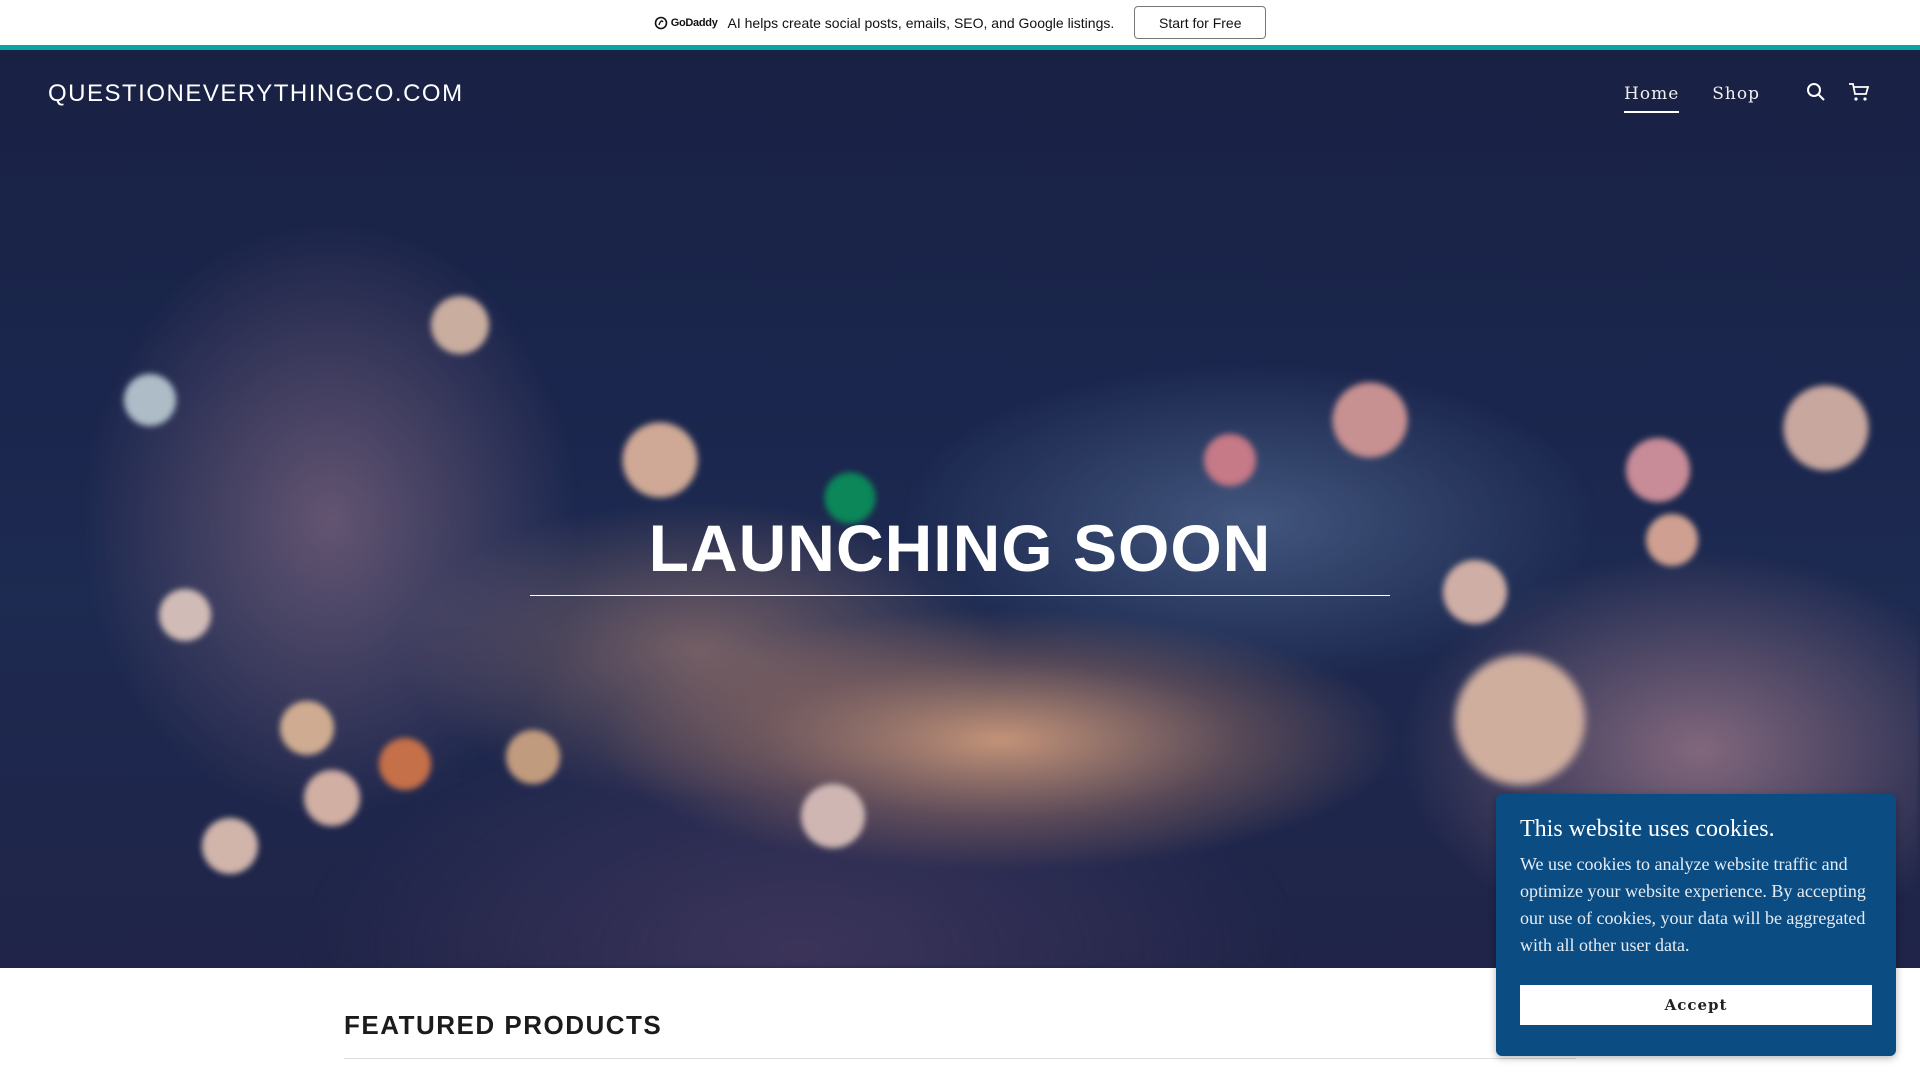  I want to click on nav-home: Home, so click(1652, 98).